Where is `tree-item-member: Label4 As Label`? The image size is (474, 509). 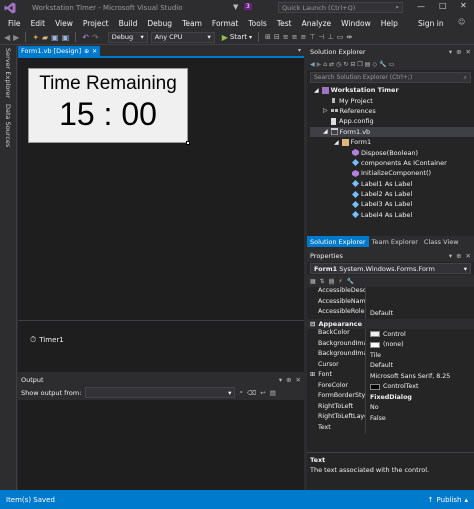 tree-item-member: Label4 As Label is located at coordinates (392, 215).